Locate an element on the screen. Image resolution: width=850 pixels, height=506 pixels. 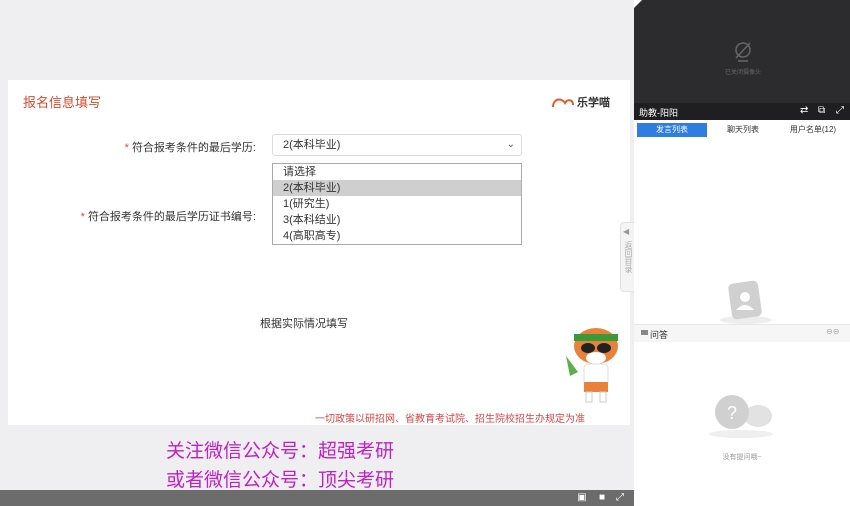
collapse-tab-label: 返回目录 is located at coordinates (628, 257).